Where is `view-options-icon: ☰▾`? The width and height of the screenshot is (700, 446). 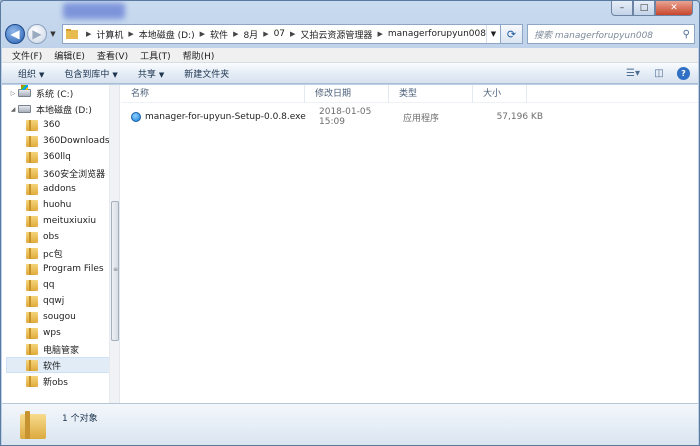 view-options-icon: ☰▾ is located at coordinates (633, 73).